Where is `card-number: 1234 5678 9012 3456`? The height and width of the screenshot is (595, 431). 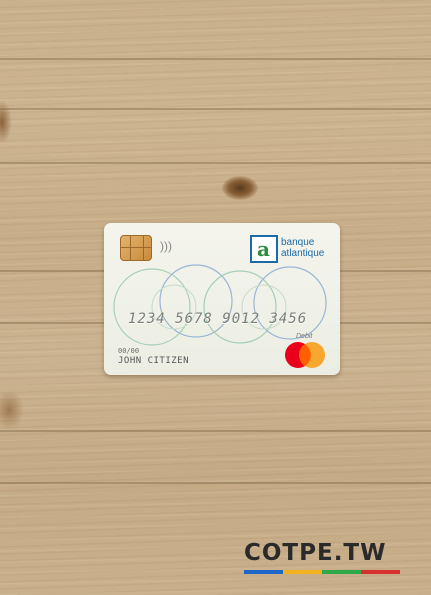
card-number: 1234 5678 9012 3456 is located at coordinates (218, 319).